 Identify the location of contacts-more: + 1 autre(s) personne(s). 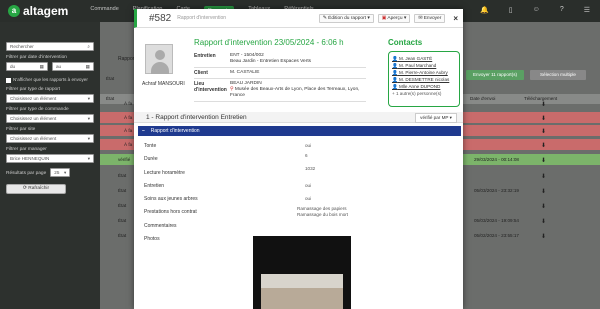
(424, 93).